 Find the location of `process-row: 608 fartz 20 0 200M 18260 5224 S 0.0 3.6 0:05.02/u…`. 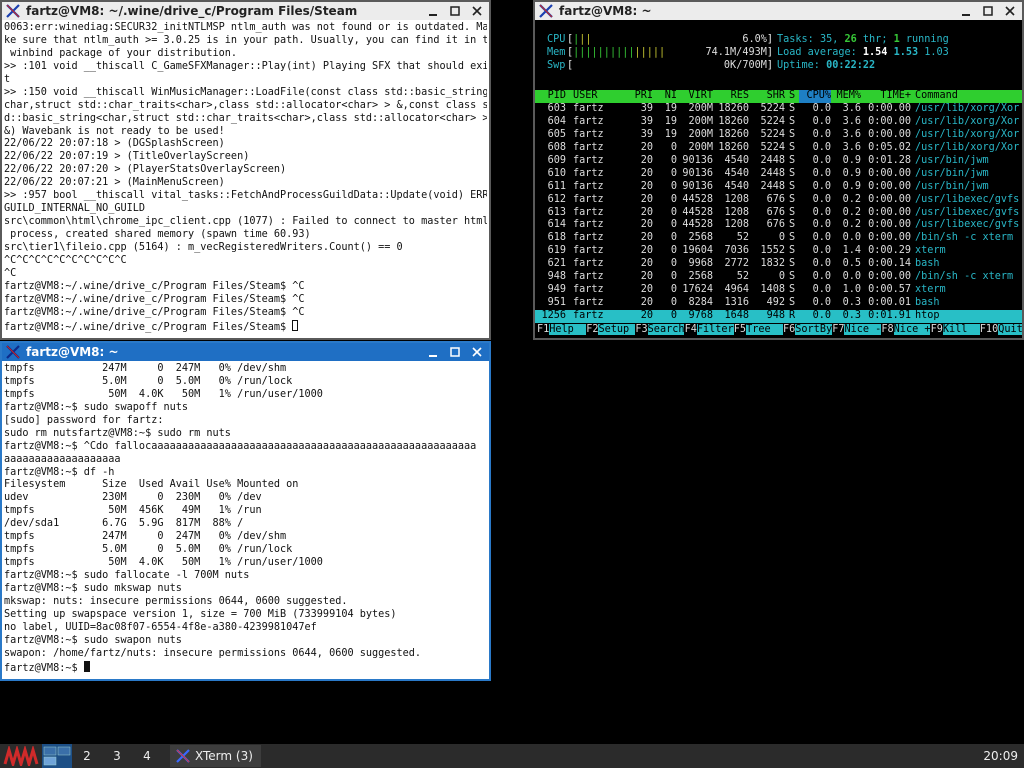

process-row: 608 fartz 20 0 200M 18260 5224 S 0.0 3.6 0:05.02/u… is located at coordinates (778, 148).